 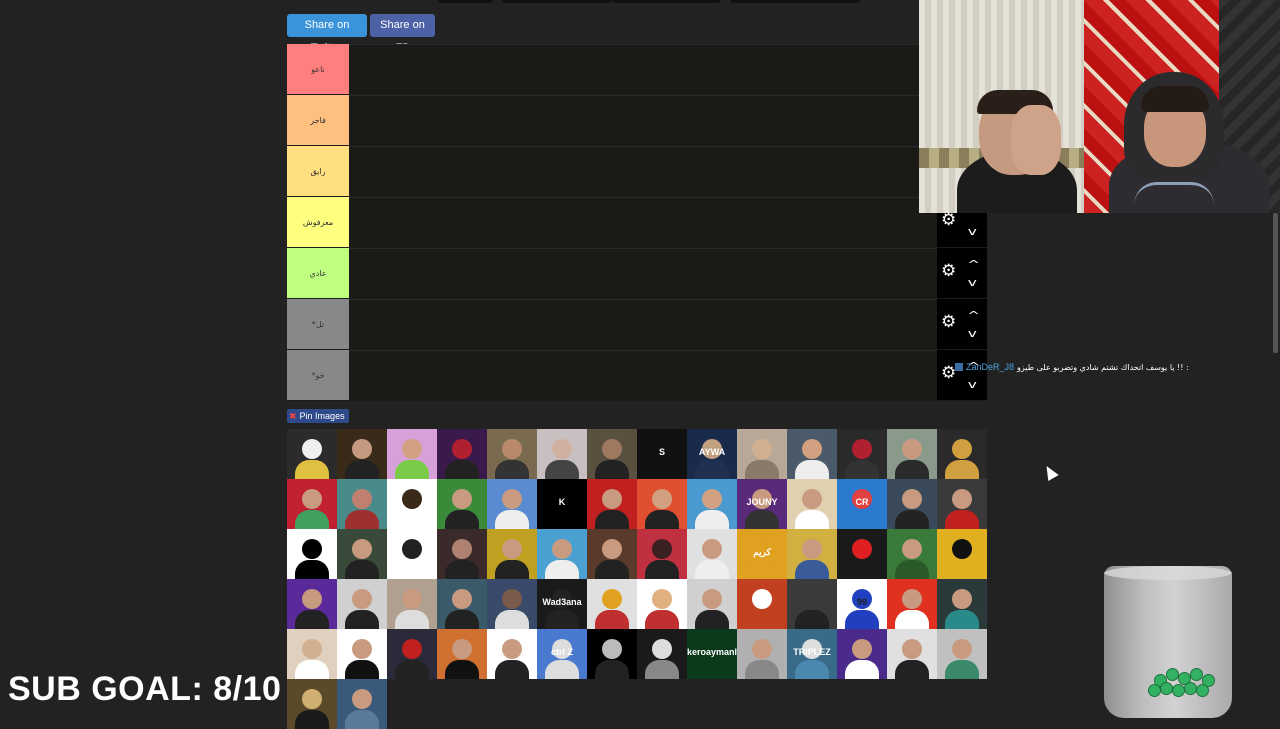 What do you see at coordinates (318, 69) in the screenshot?
I see `tier-label: ناعو` at bounding box center [318, 69].